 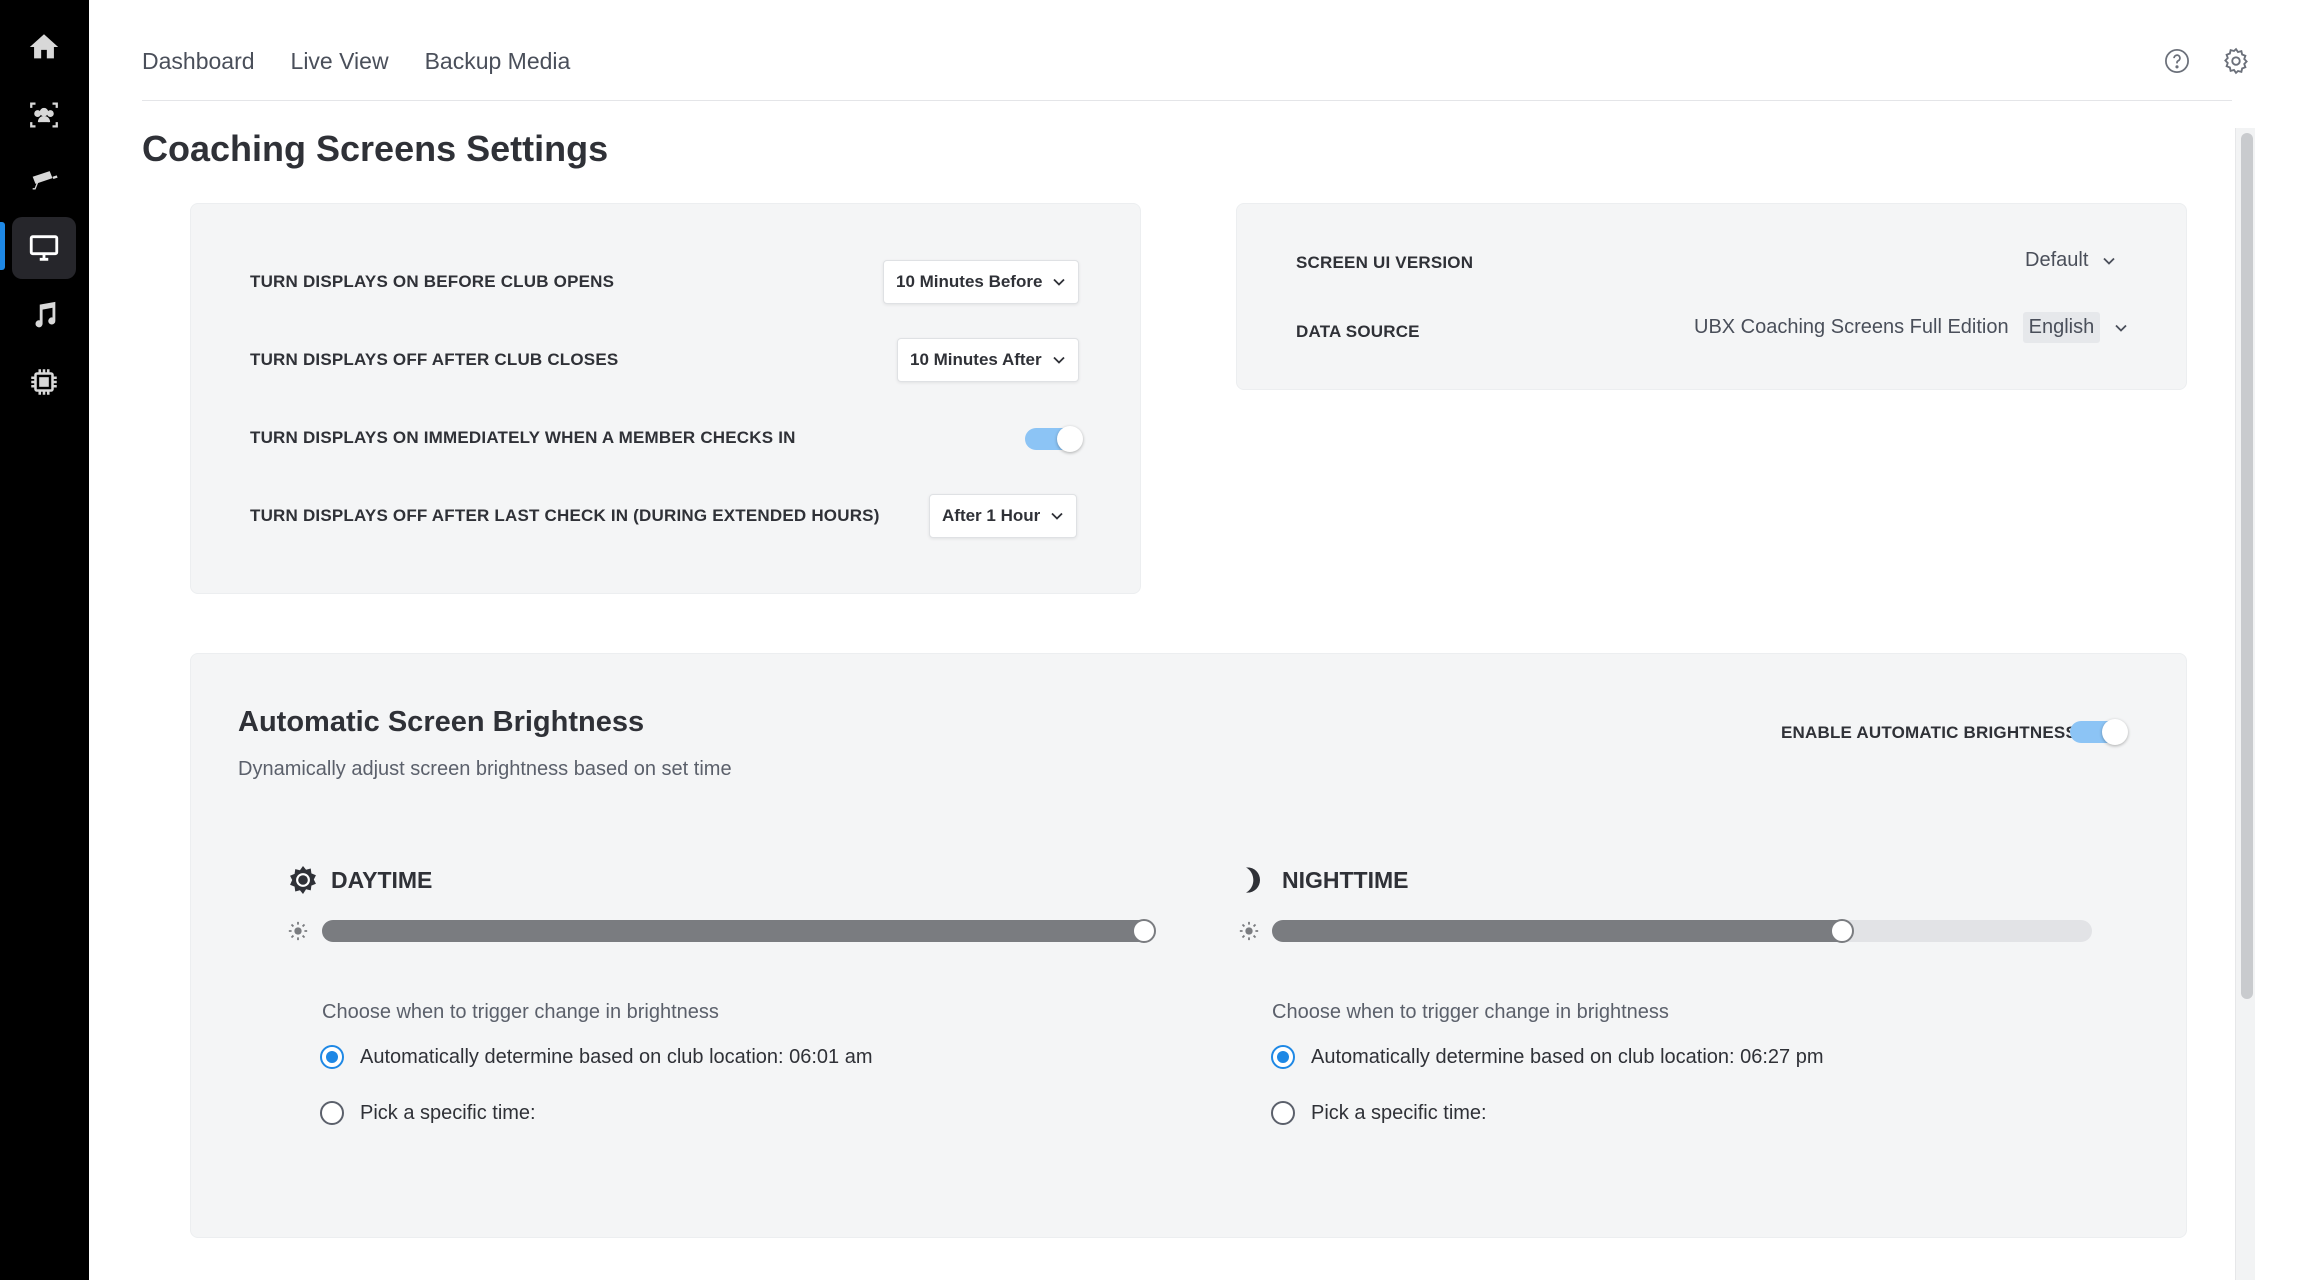 What do you see at coordinates (1358, 331) in the screenshot?
I see `data-source-label: DATA SOURCE` at bounding box center [1358, 331].